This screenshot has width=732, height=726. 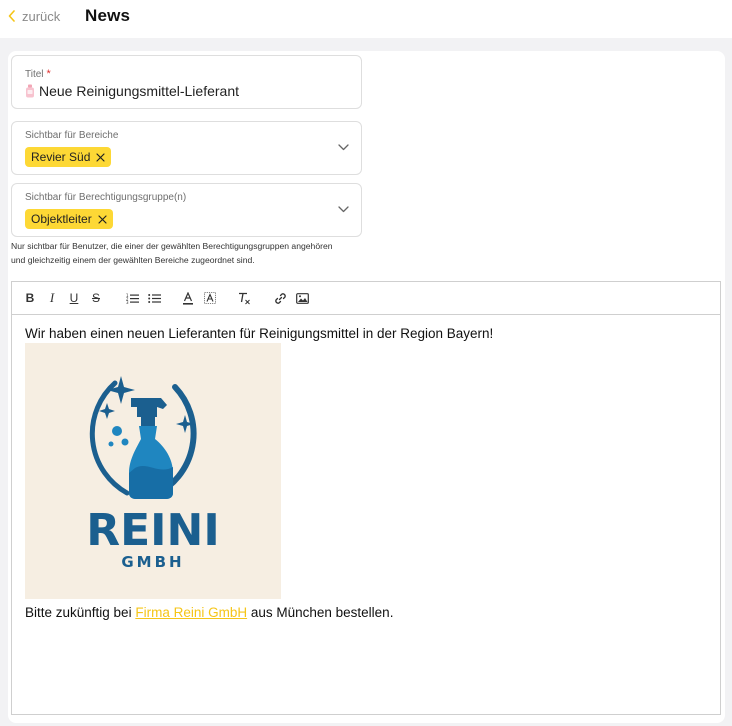 I want to click on area-chip-revier-sued: Revier Süd, so click(x=68, y=157).